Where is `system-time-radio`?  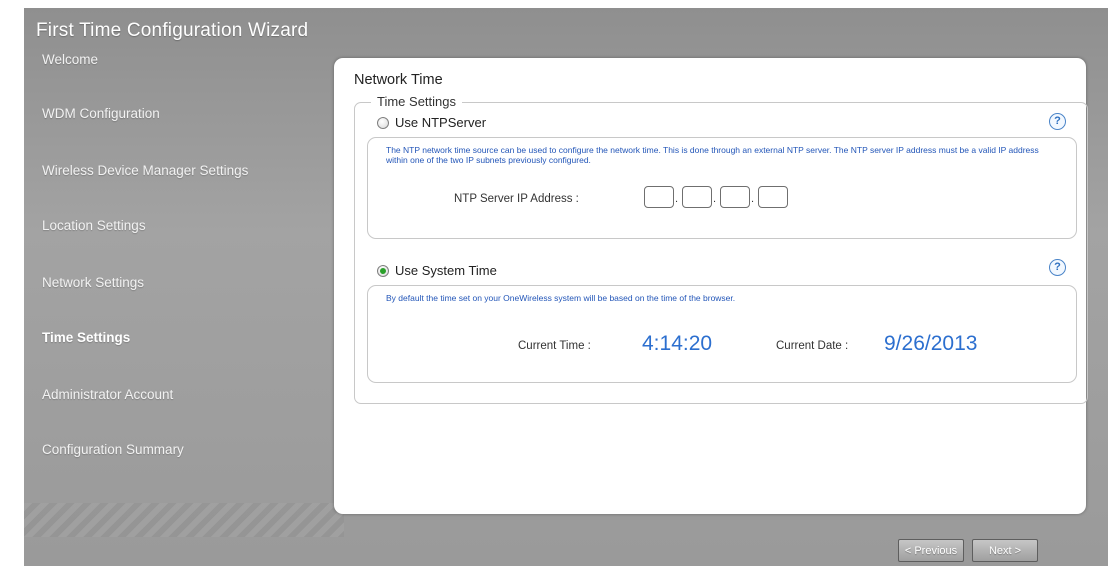
system-time-radio is located at coordinates (383, 270).